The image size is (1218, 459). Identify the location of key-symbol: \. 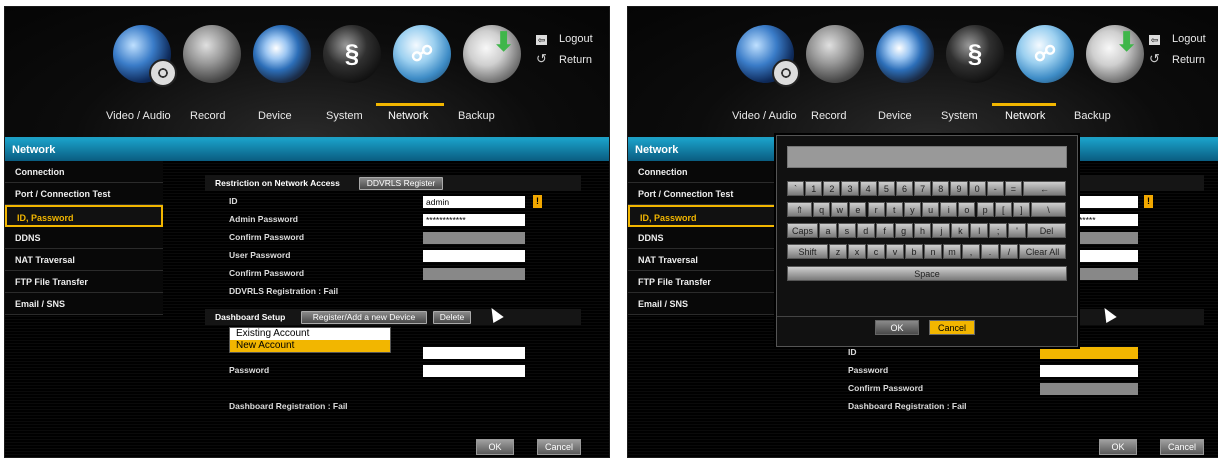
(1048, 209).